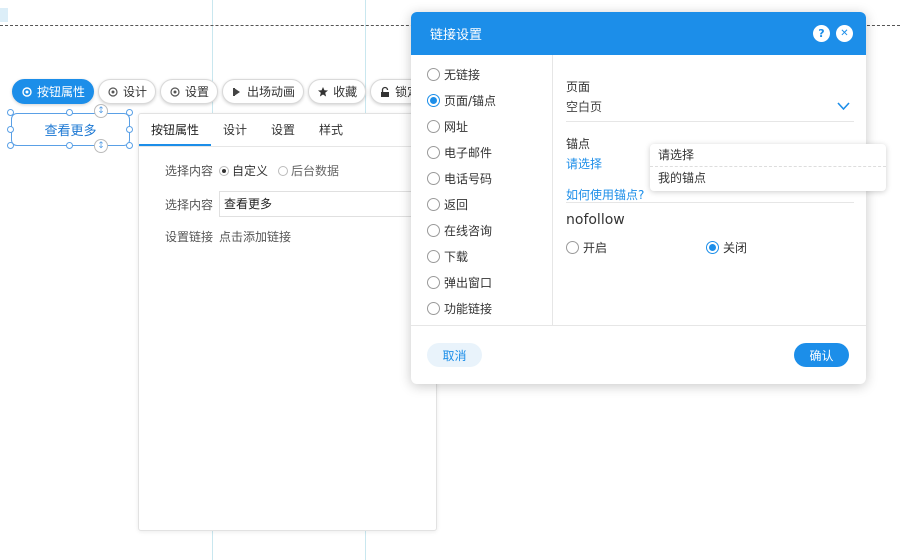  I want to click on radio-backend-label: 后台数据, so click(315, 171).